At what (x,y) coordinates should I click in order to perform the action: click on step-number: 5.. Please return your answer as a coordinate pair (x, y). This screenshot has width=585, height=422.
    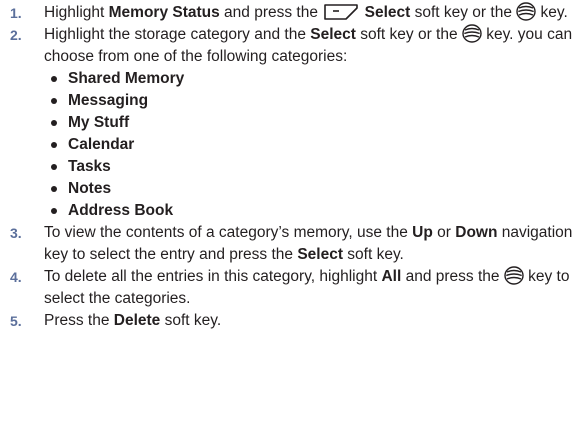
    Looking at the image, I should click on (16, 321).